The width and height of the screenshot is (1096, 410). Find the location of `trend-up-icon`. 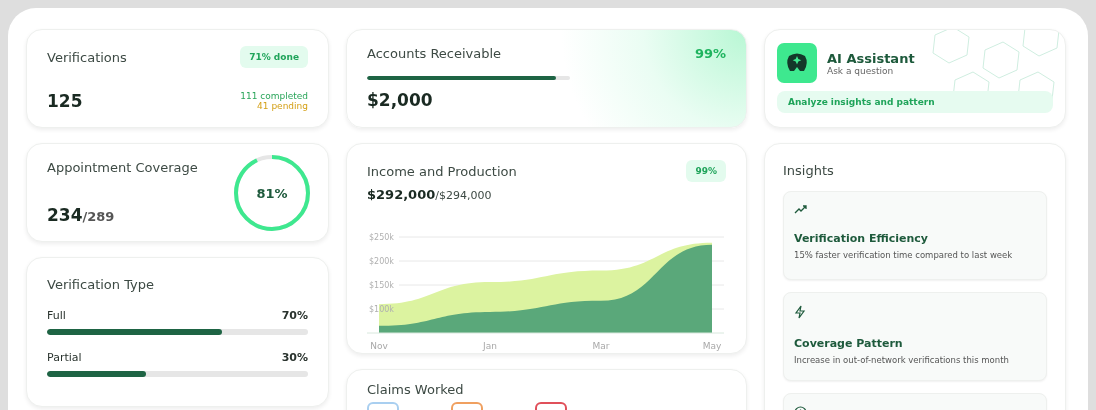

trend-up-icon is located at coordinates (801, 209).